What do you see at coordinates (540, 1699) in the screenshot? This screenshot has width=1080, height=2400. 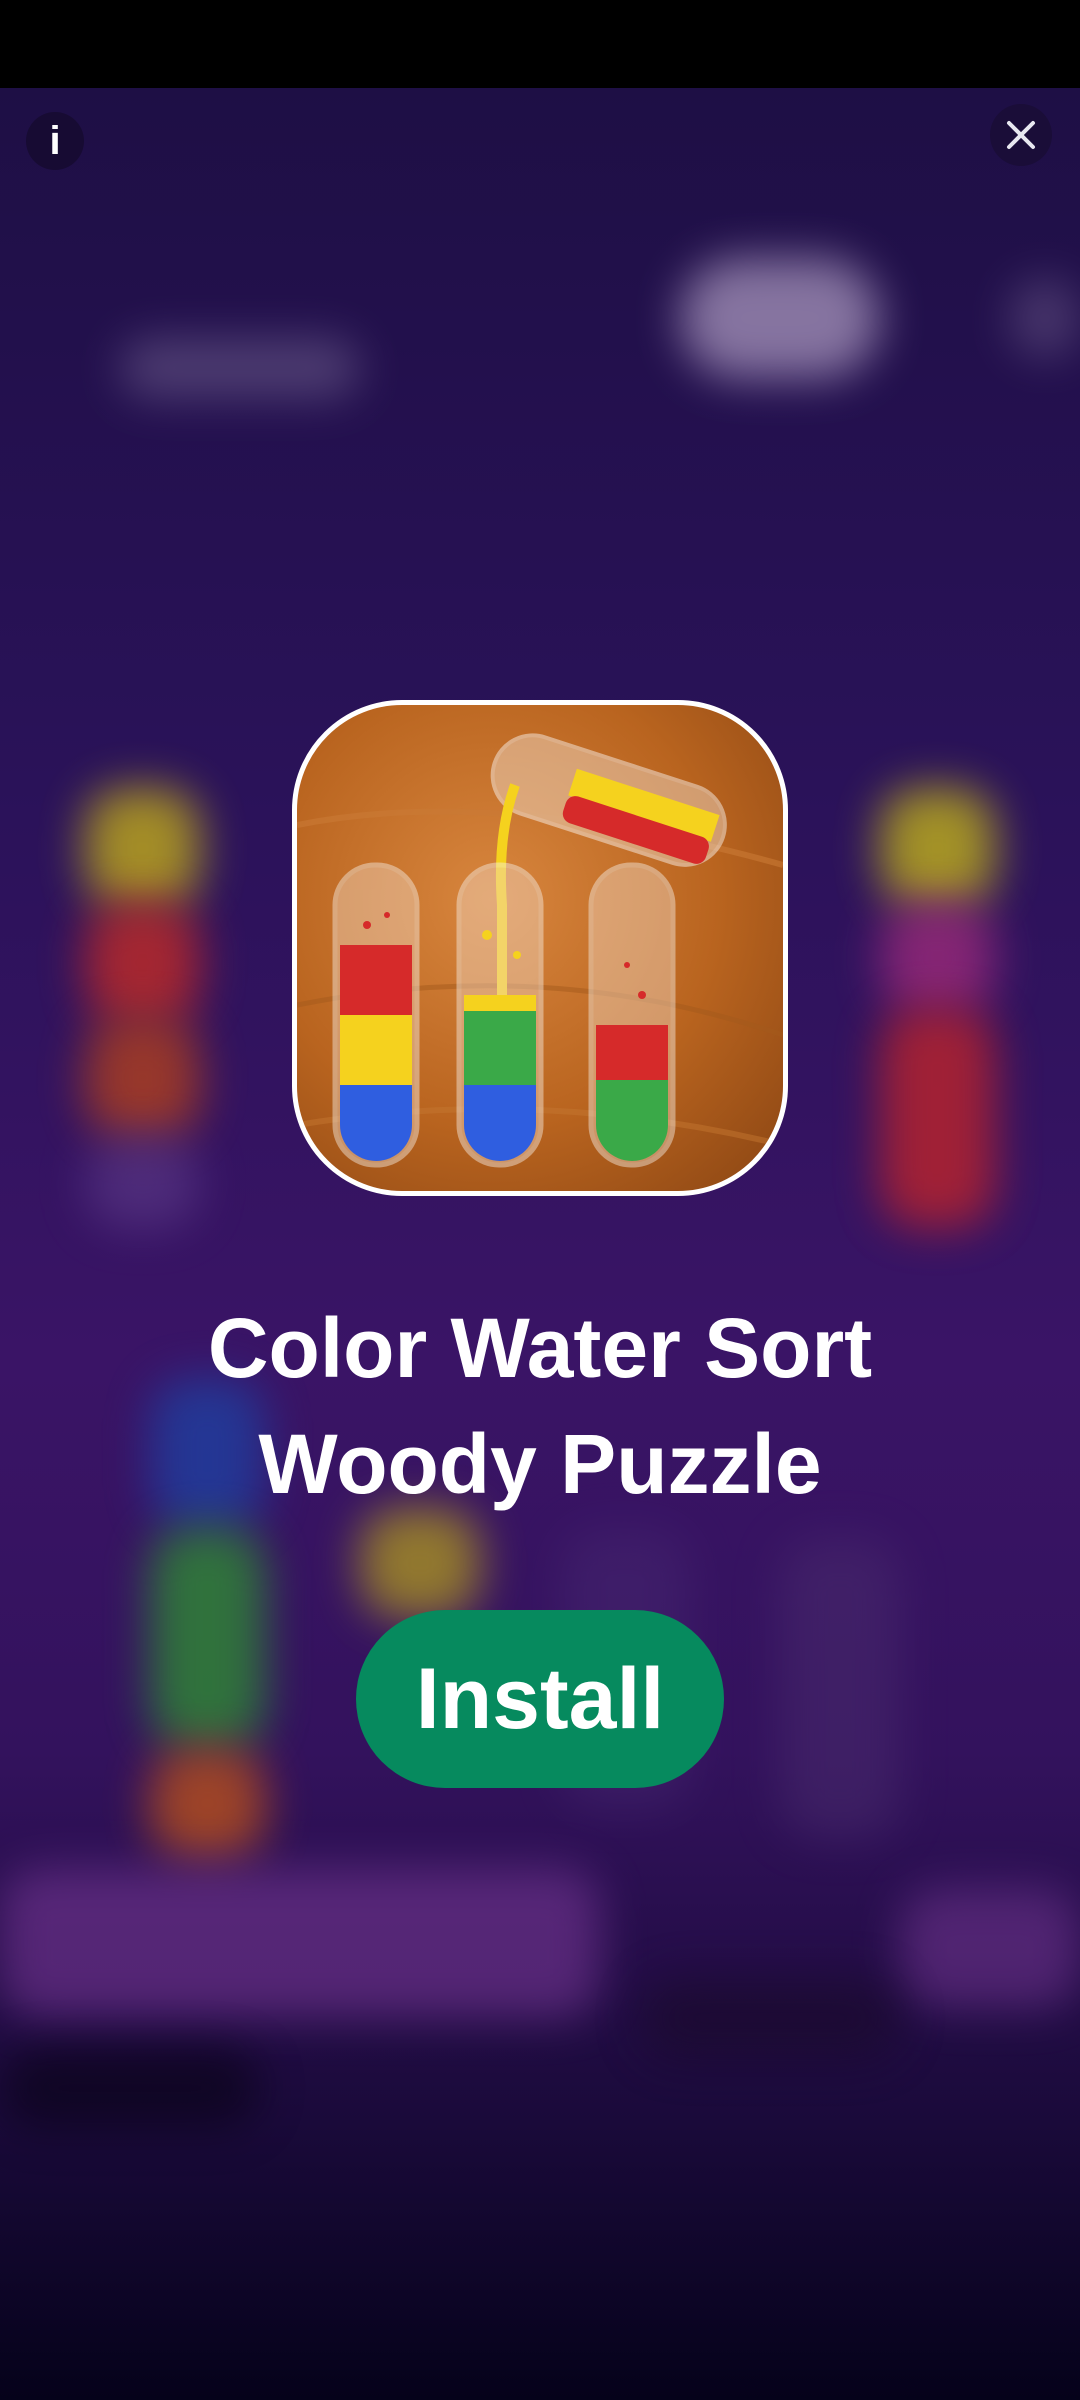 I see `install-button: Install` at bounding box center [540, 1699].